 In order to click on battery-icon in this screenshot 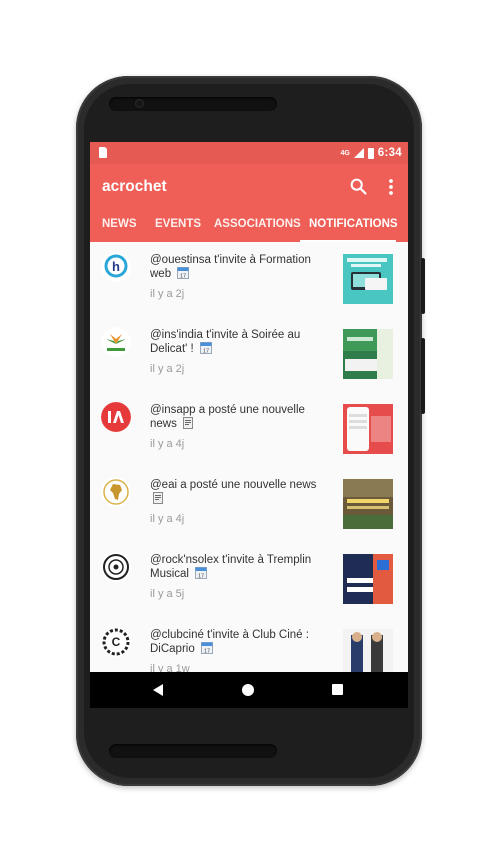, I will do `click(370, 153)`.